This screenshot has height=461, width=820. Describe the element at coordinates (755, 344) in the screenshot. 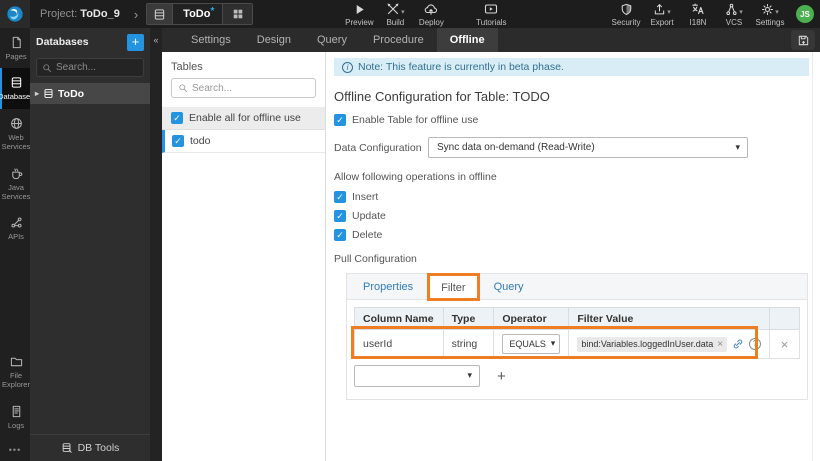

I see `help-question-icon: ?` at that location.